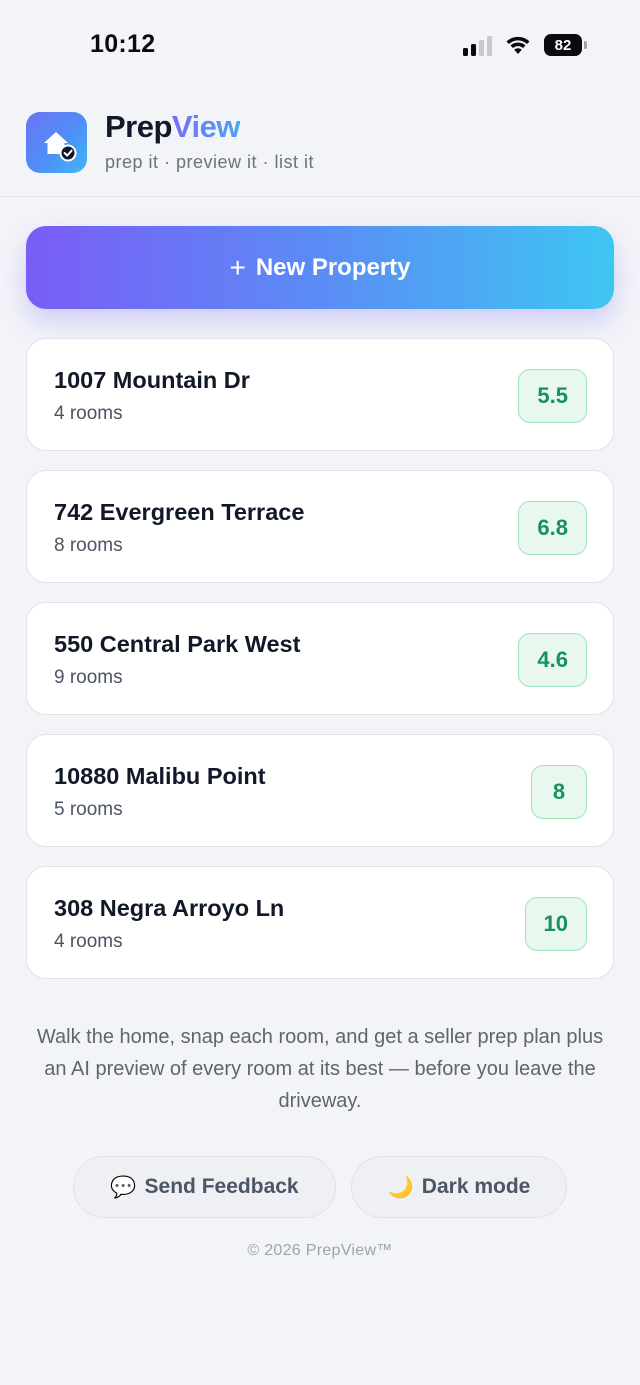 This screenshot has width=640, height=1385. Describe the element at coordinates (552, 396) in the screenshot. I see `score-badge: 5.5` at that location.